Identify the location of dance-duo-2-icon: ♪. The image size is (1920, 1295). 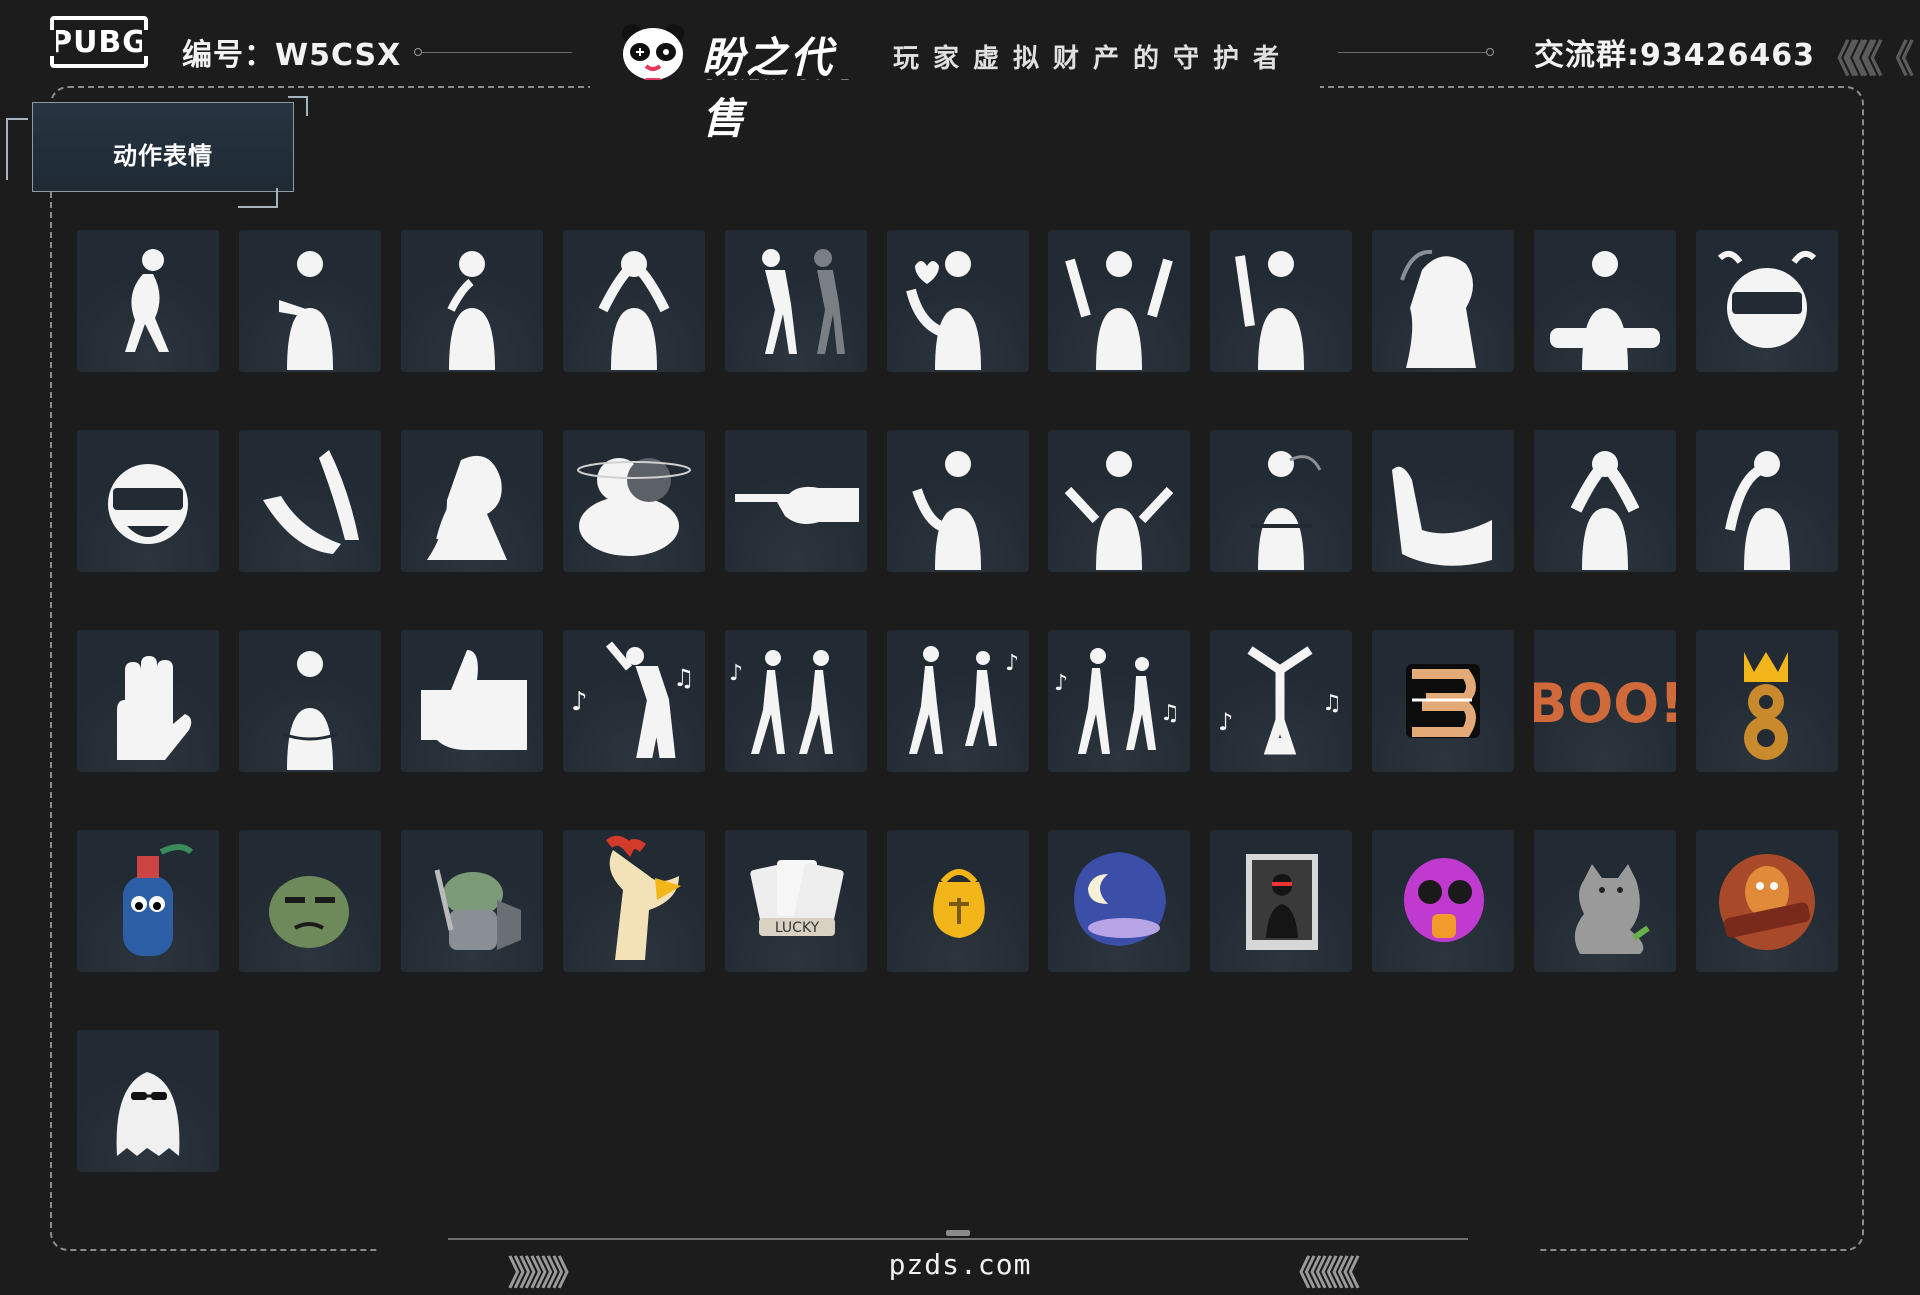
(957, 701).